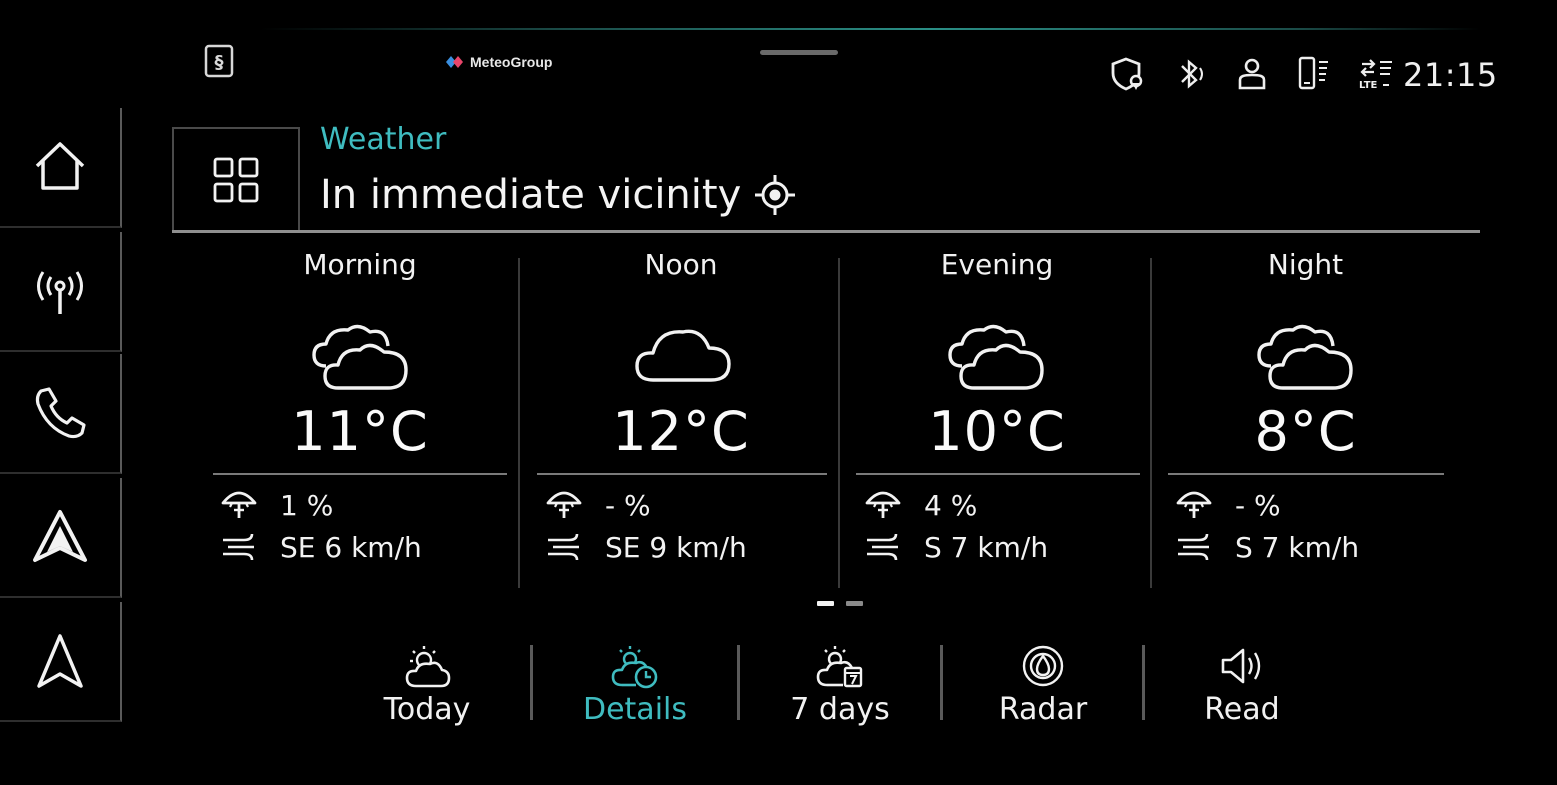 This screenshot has width=1557, height=785. I want to click on temperature: 12°C, so click(681, 431).